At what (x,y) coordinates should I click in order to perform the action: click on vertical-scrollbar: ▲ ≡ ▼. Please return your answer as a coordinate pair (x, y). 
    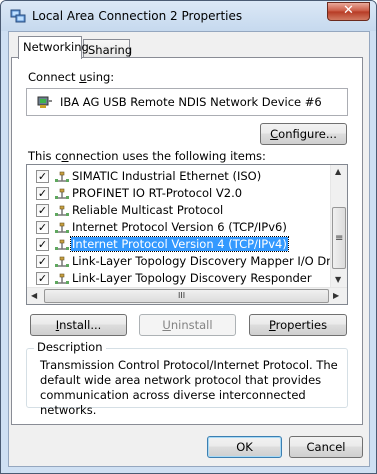
    Looking at the image, I should click on (338, 226).